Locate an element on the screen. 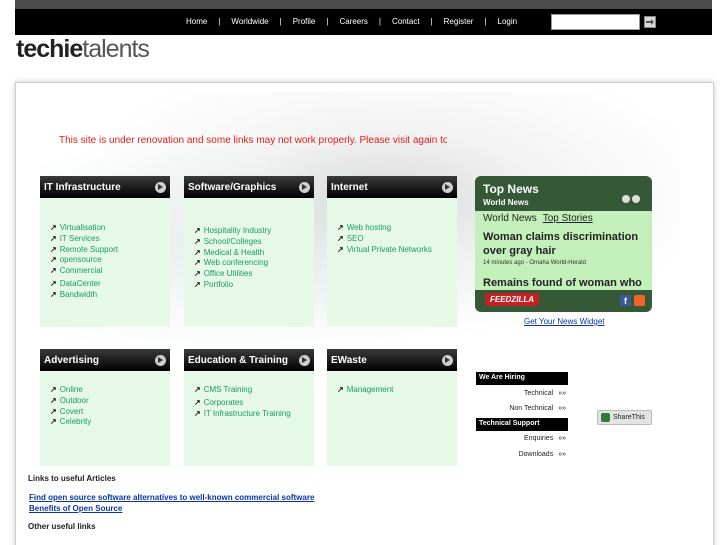 This screenshot has width=727, height=545. list-item: ↗ Remote Support is located at coordinates (105, 250).